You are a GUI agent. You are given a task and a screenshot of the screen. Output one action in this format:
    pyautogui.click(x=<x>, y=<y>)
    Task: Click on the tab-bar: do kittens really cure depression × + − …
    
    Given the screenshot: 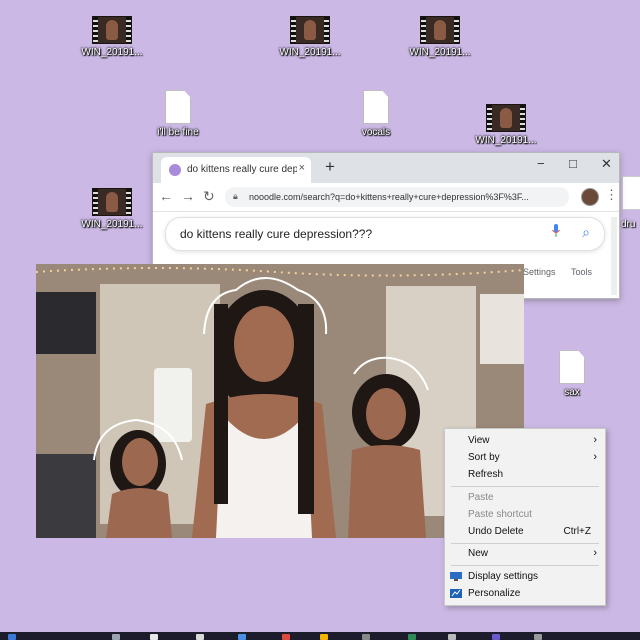 What is the action you would take?
    pyautogui.click(x=386, y=168)
    